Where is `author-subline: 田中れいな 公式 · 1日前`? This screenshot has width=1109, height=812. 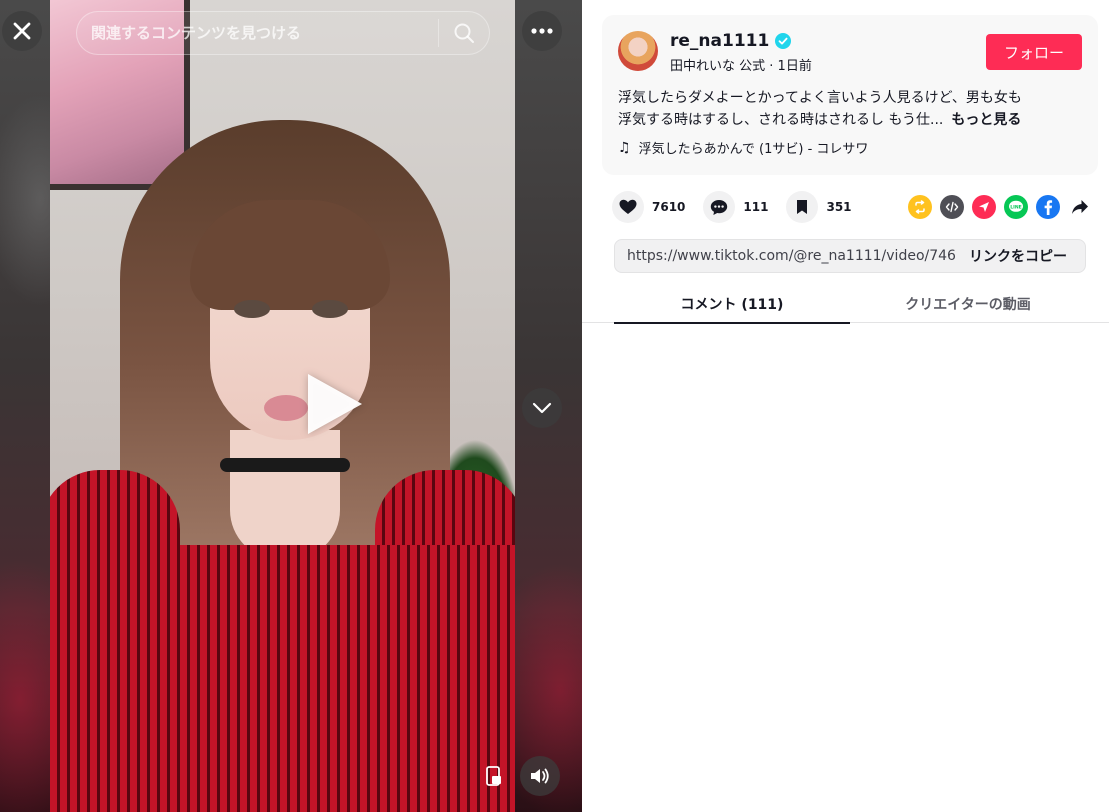 author-subline: 田中れいな 公式 · 1日前 is located at coordinates (741, 64).